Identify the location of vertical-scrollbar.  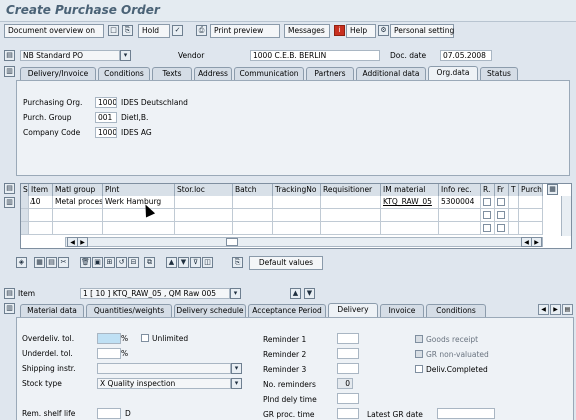
(566, 216).